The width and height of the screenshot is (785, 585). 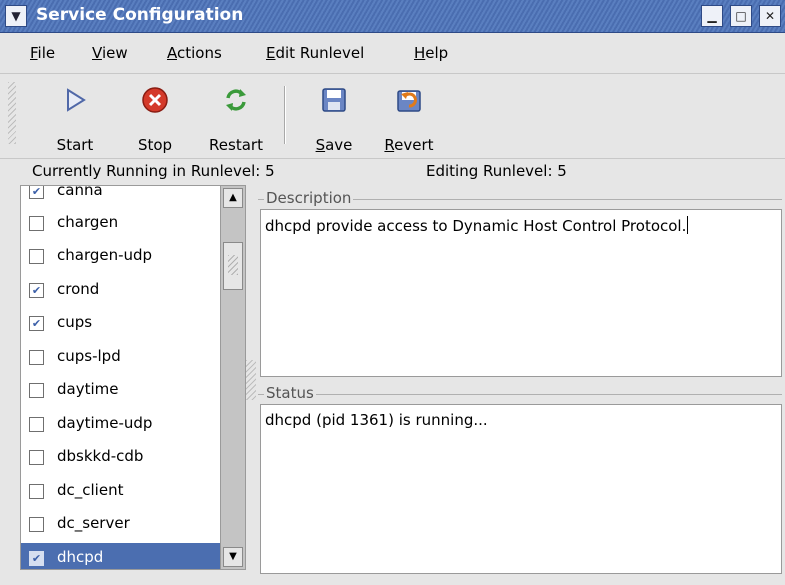 What do you see at coordinates (334, 100) in the screenshot?
I see `save-icon` at bounding box center [334, 100].